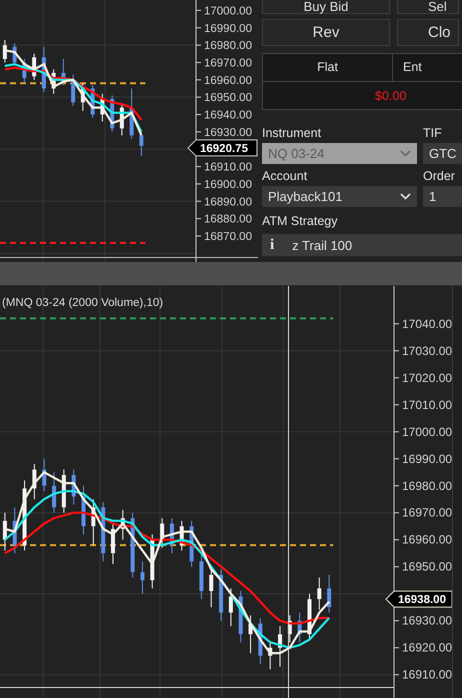 This screenshot has width=462, height=698. What do you see at coordinates (292, 133) in the screenshot?
I see `field-label: Instrument` at bounding box center [292, 133].